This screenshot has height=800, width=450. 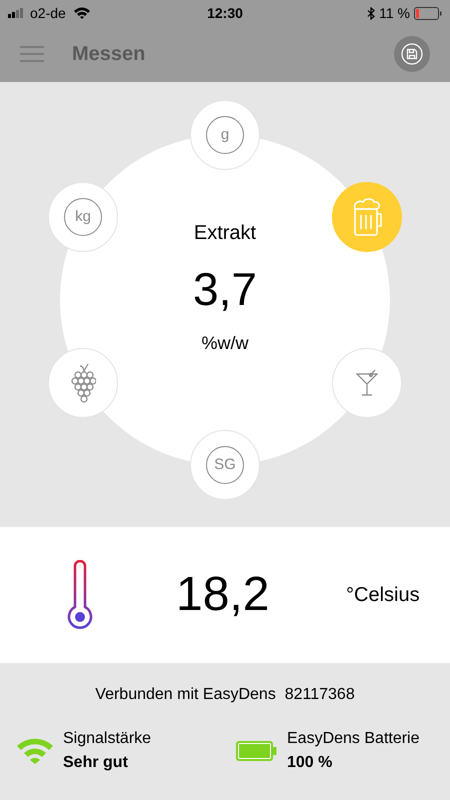 I want to click on save-icon, so click(x=412, y=54).